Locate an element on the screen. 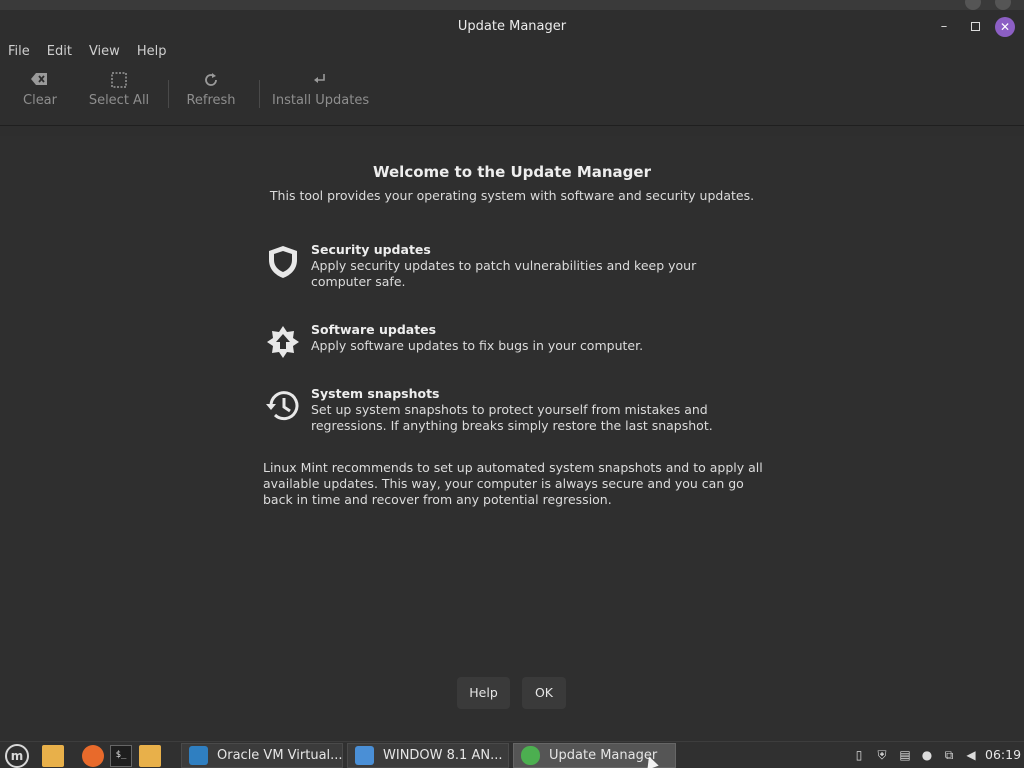 Image resolution: width=1024 pixels, height=768 pixels. minimize-button: – is located at coordinates (944, 27).